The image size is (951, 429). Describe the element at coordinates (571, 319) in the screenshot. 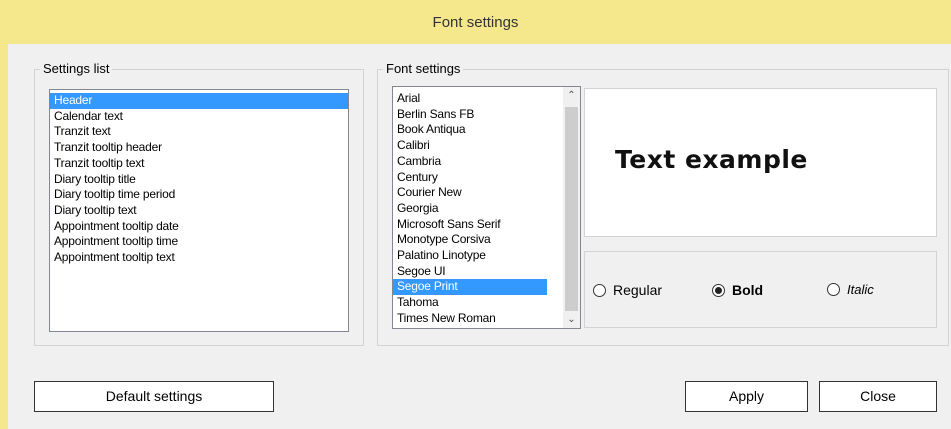

I see `chevron-down-icon: ⌄` at that location.